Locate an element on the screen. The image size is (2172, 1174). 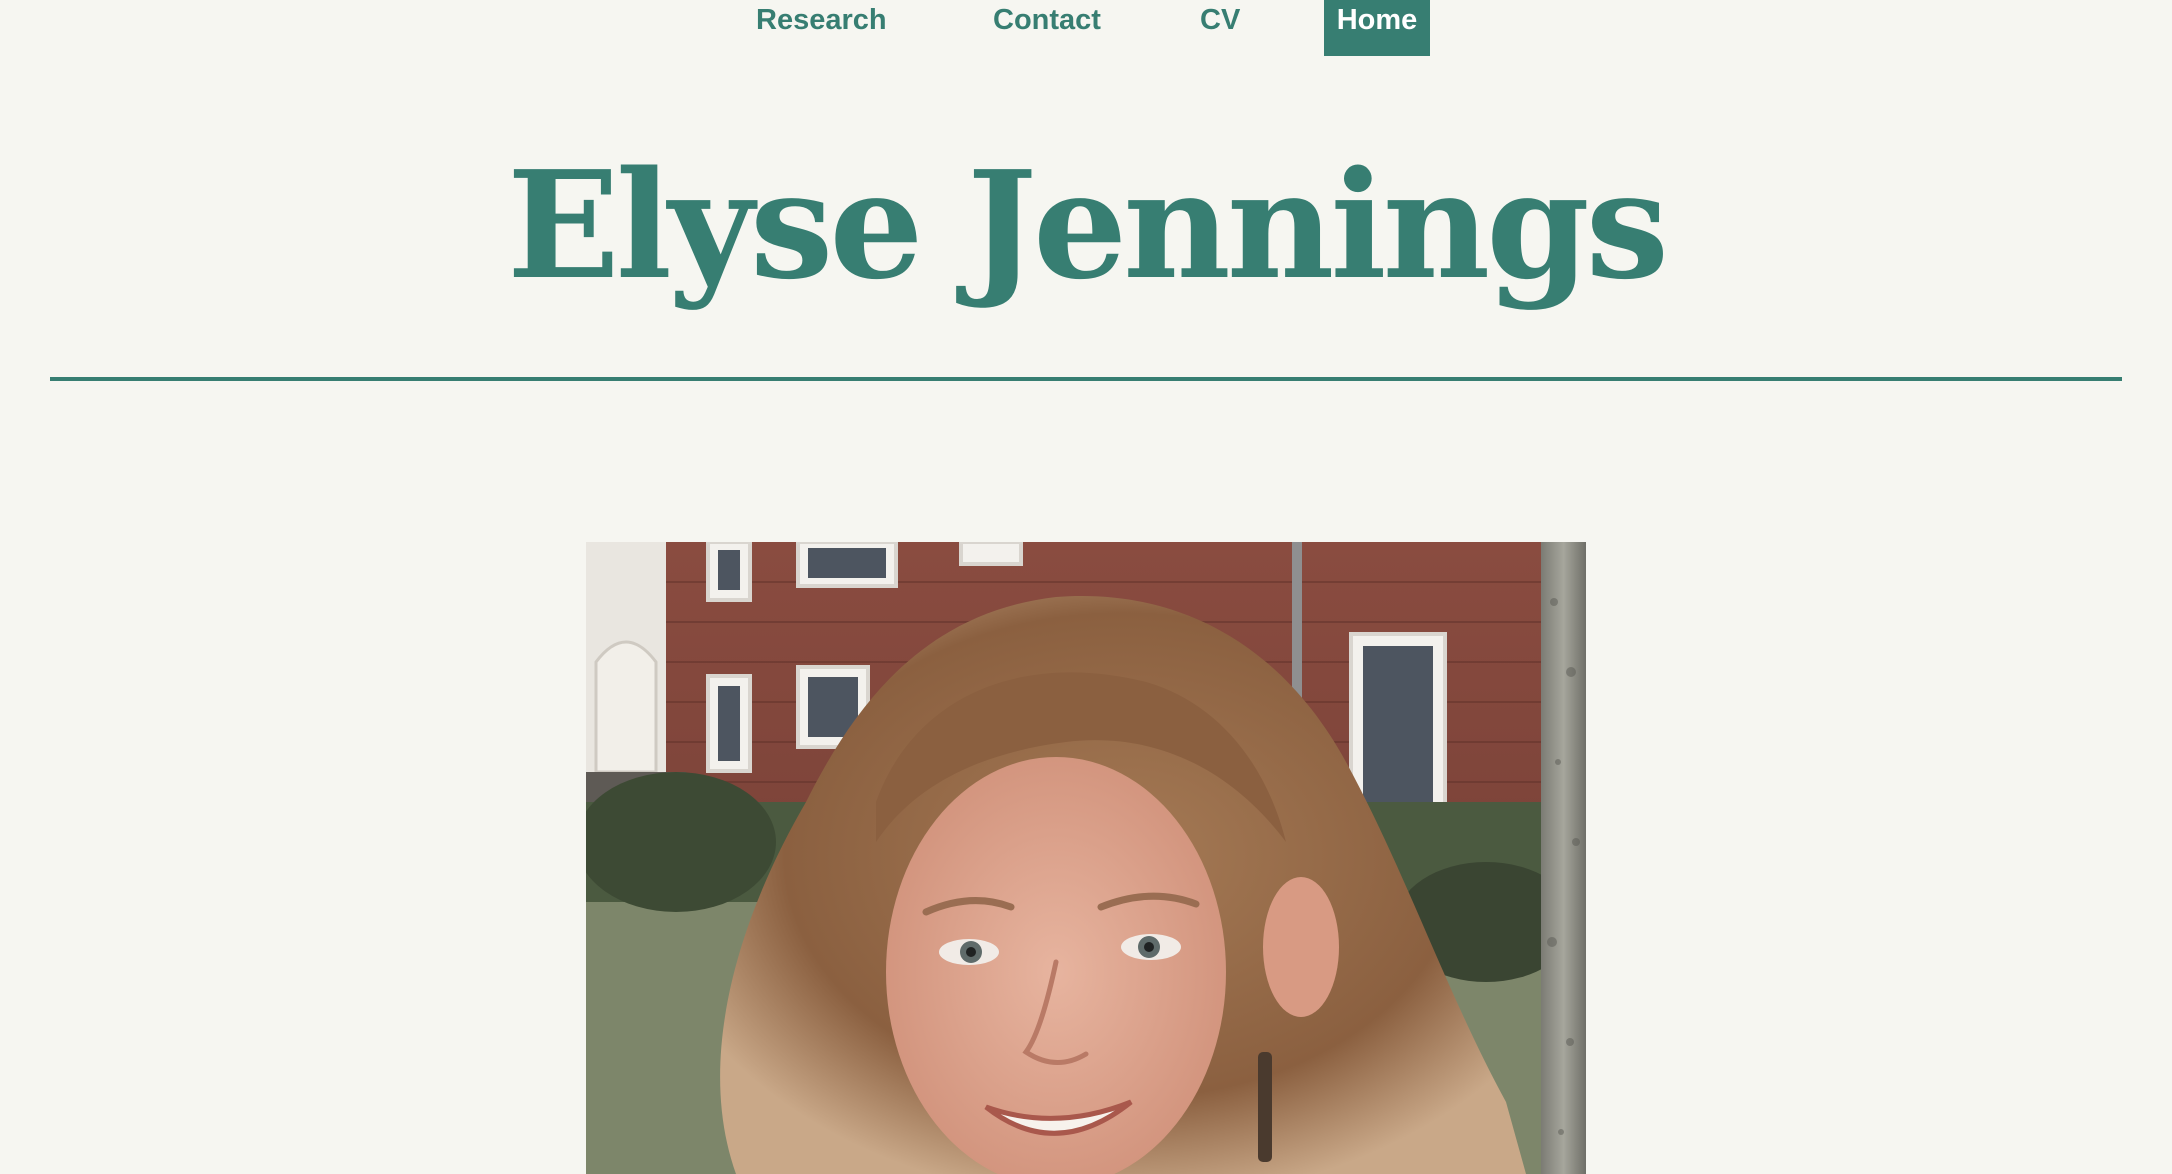
nav-cv-link: CV is located at coordinates (1220, 28).